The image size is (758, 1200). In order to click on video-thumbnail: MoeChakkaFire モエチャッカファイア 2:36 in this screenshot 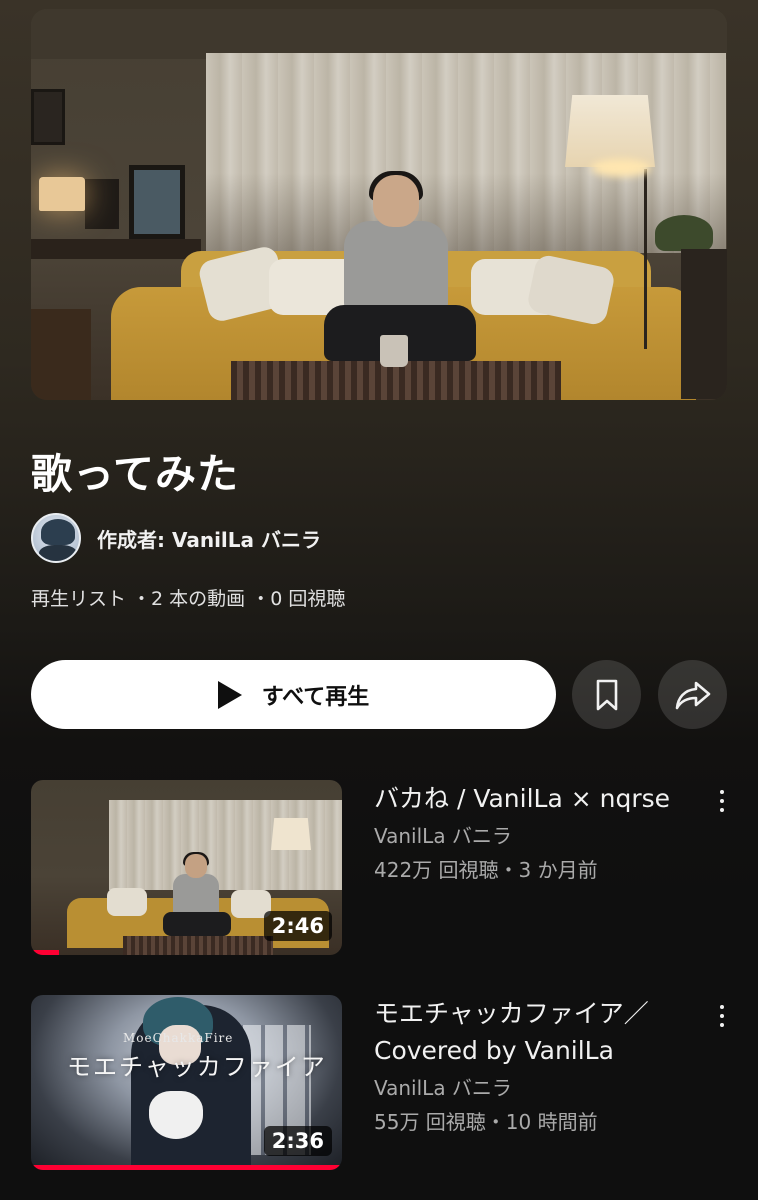, I will do `click(186, 1082)`.